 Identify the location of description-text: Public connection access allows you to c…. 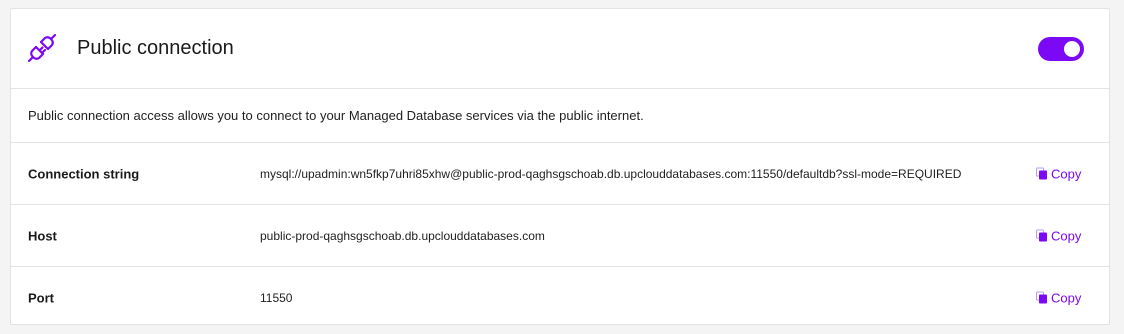
(336, 115).